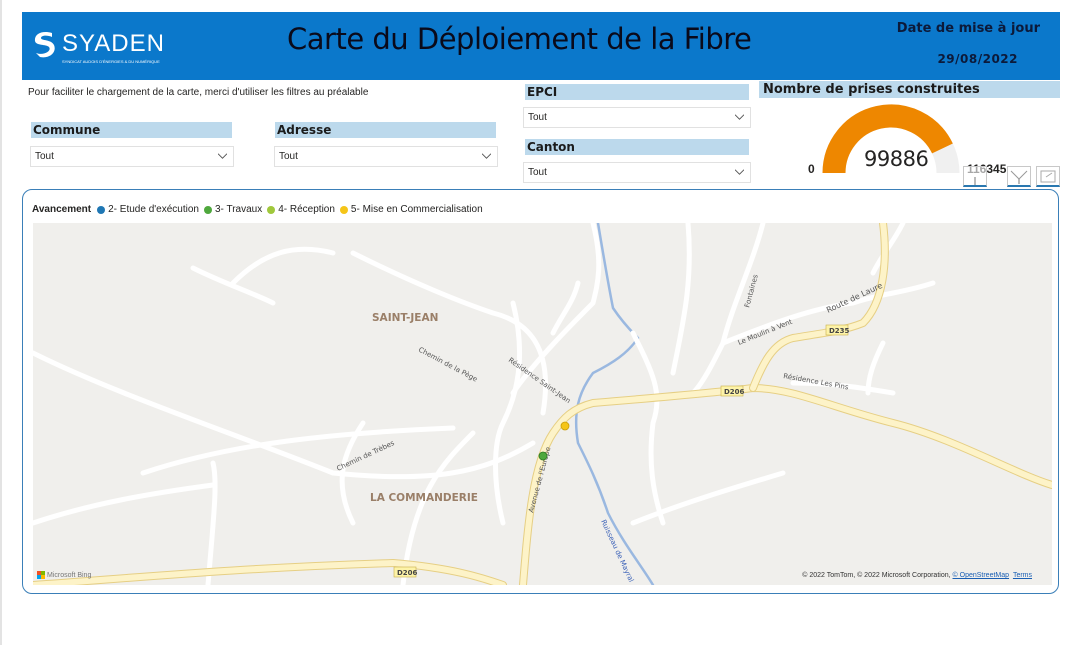 The width and height of the screenshot is (1078, 645). Describe the element at coordinates (1048, 176) in the screenshot. I see `focus-mode-icon` at that location.